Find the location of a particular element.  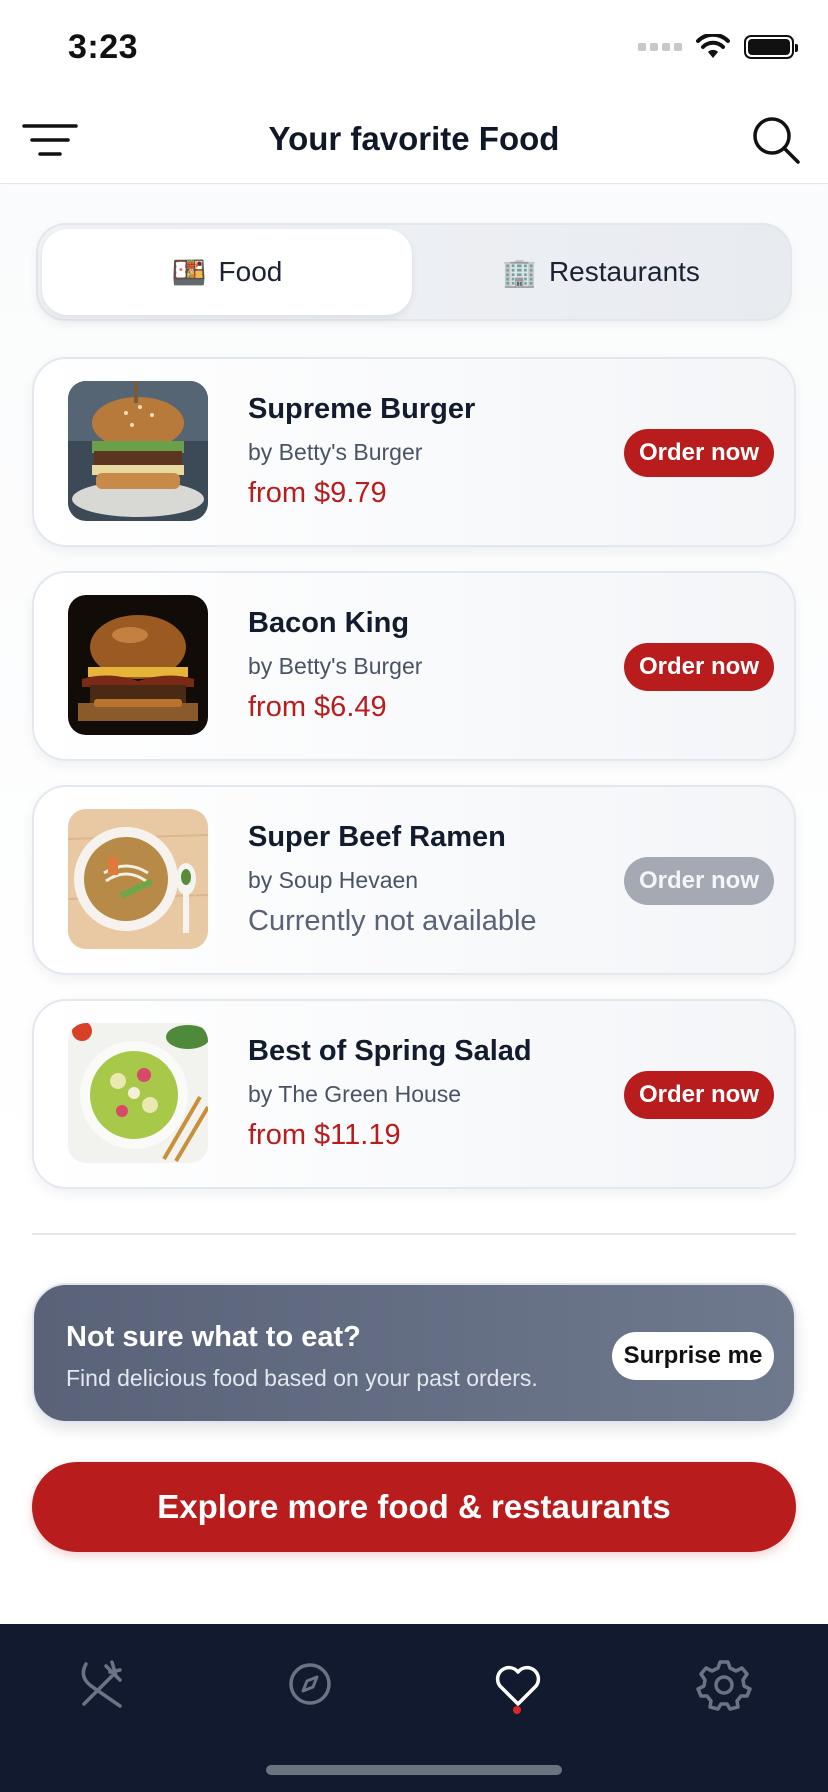

surprise-me-button: Surprise me is located at coordinates (693, 1356).